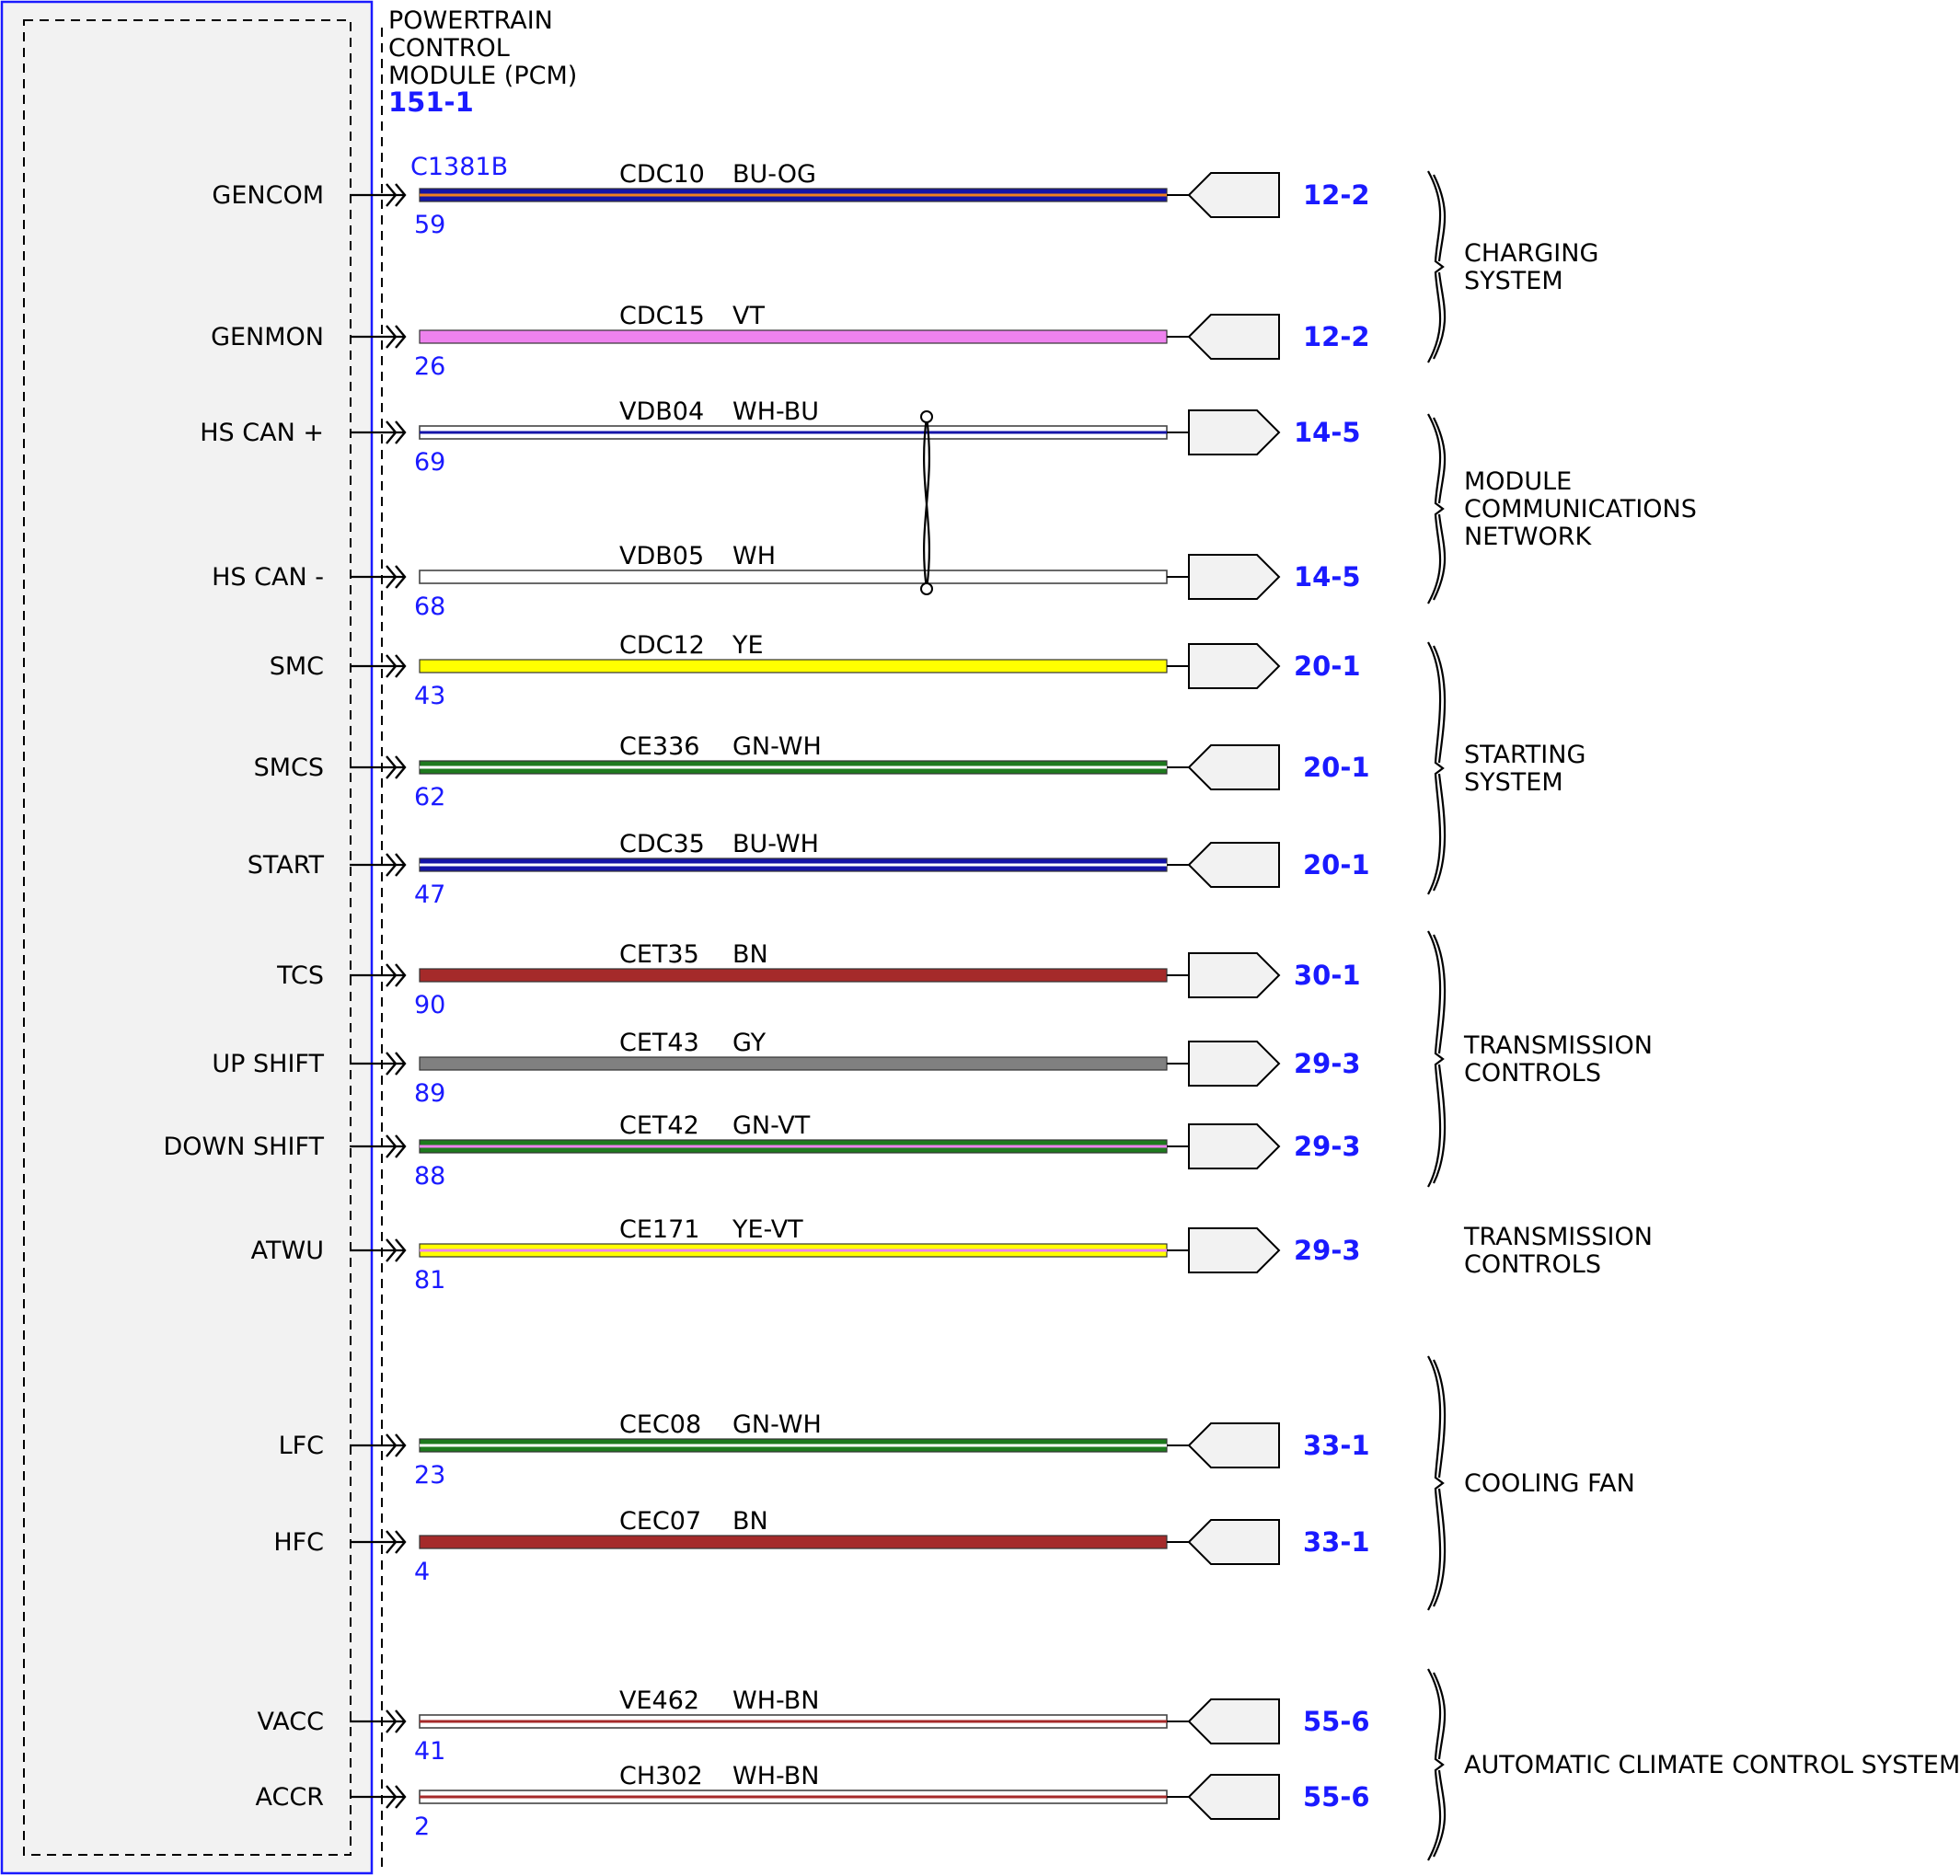 The height and width of the screenshot is (1876, 1960). Describe the element at coordinates (775, 411) in the screenshot. I see `wire-color-code: WH-BU` at that location.